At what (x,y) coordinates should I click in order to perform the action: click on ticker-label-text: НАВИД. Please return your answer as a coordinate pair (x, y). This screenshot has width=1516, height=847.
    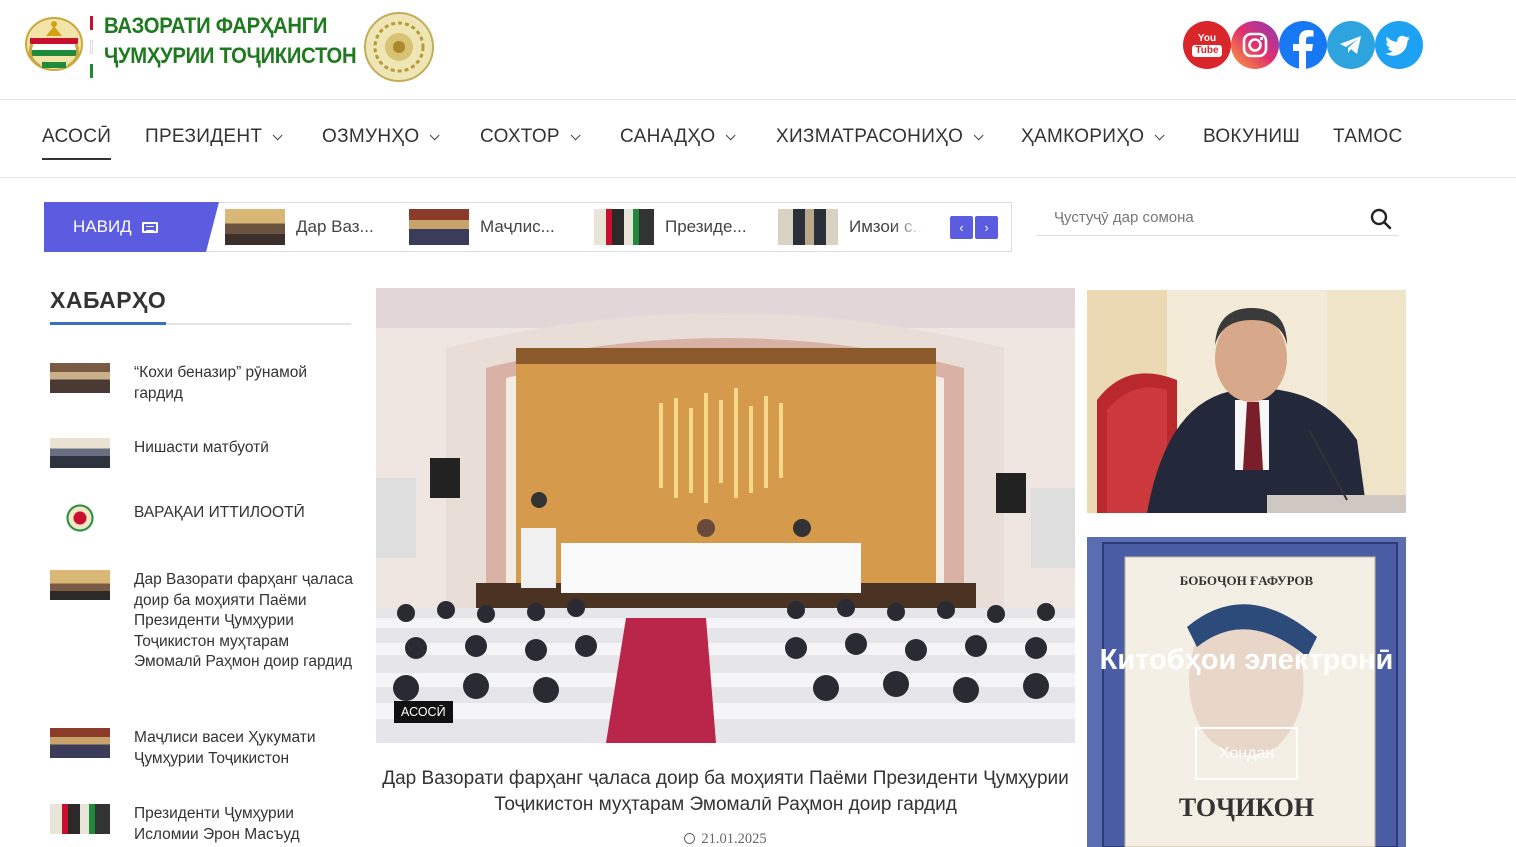
    Looking at the image, I should click on (102, 226).